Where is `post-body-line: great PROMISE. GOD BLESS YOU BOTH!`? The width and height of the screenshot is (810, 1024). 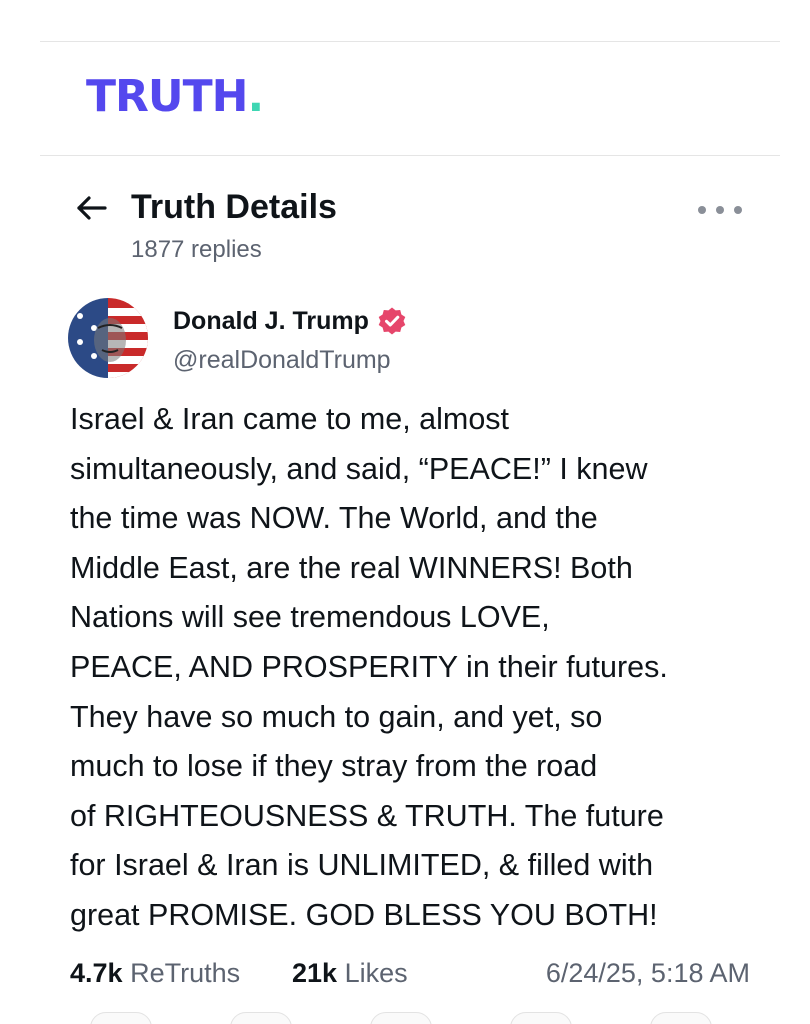
post-body-line: great PROMISE. GOD BLESS YOU BOTH! is located at coordinates (364, 914).